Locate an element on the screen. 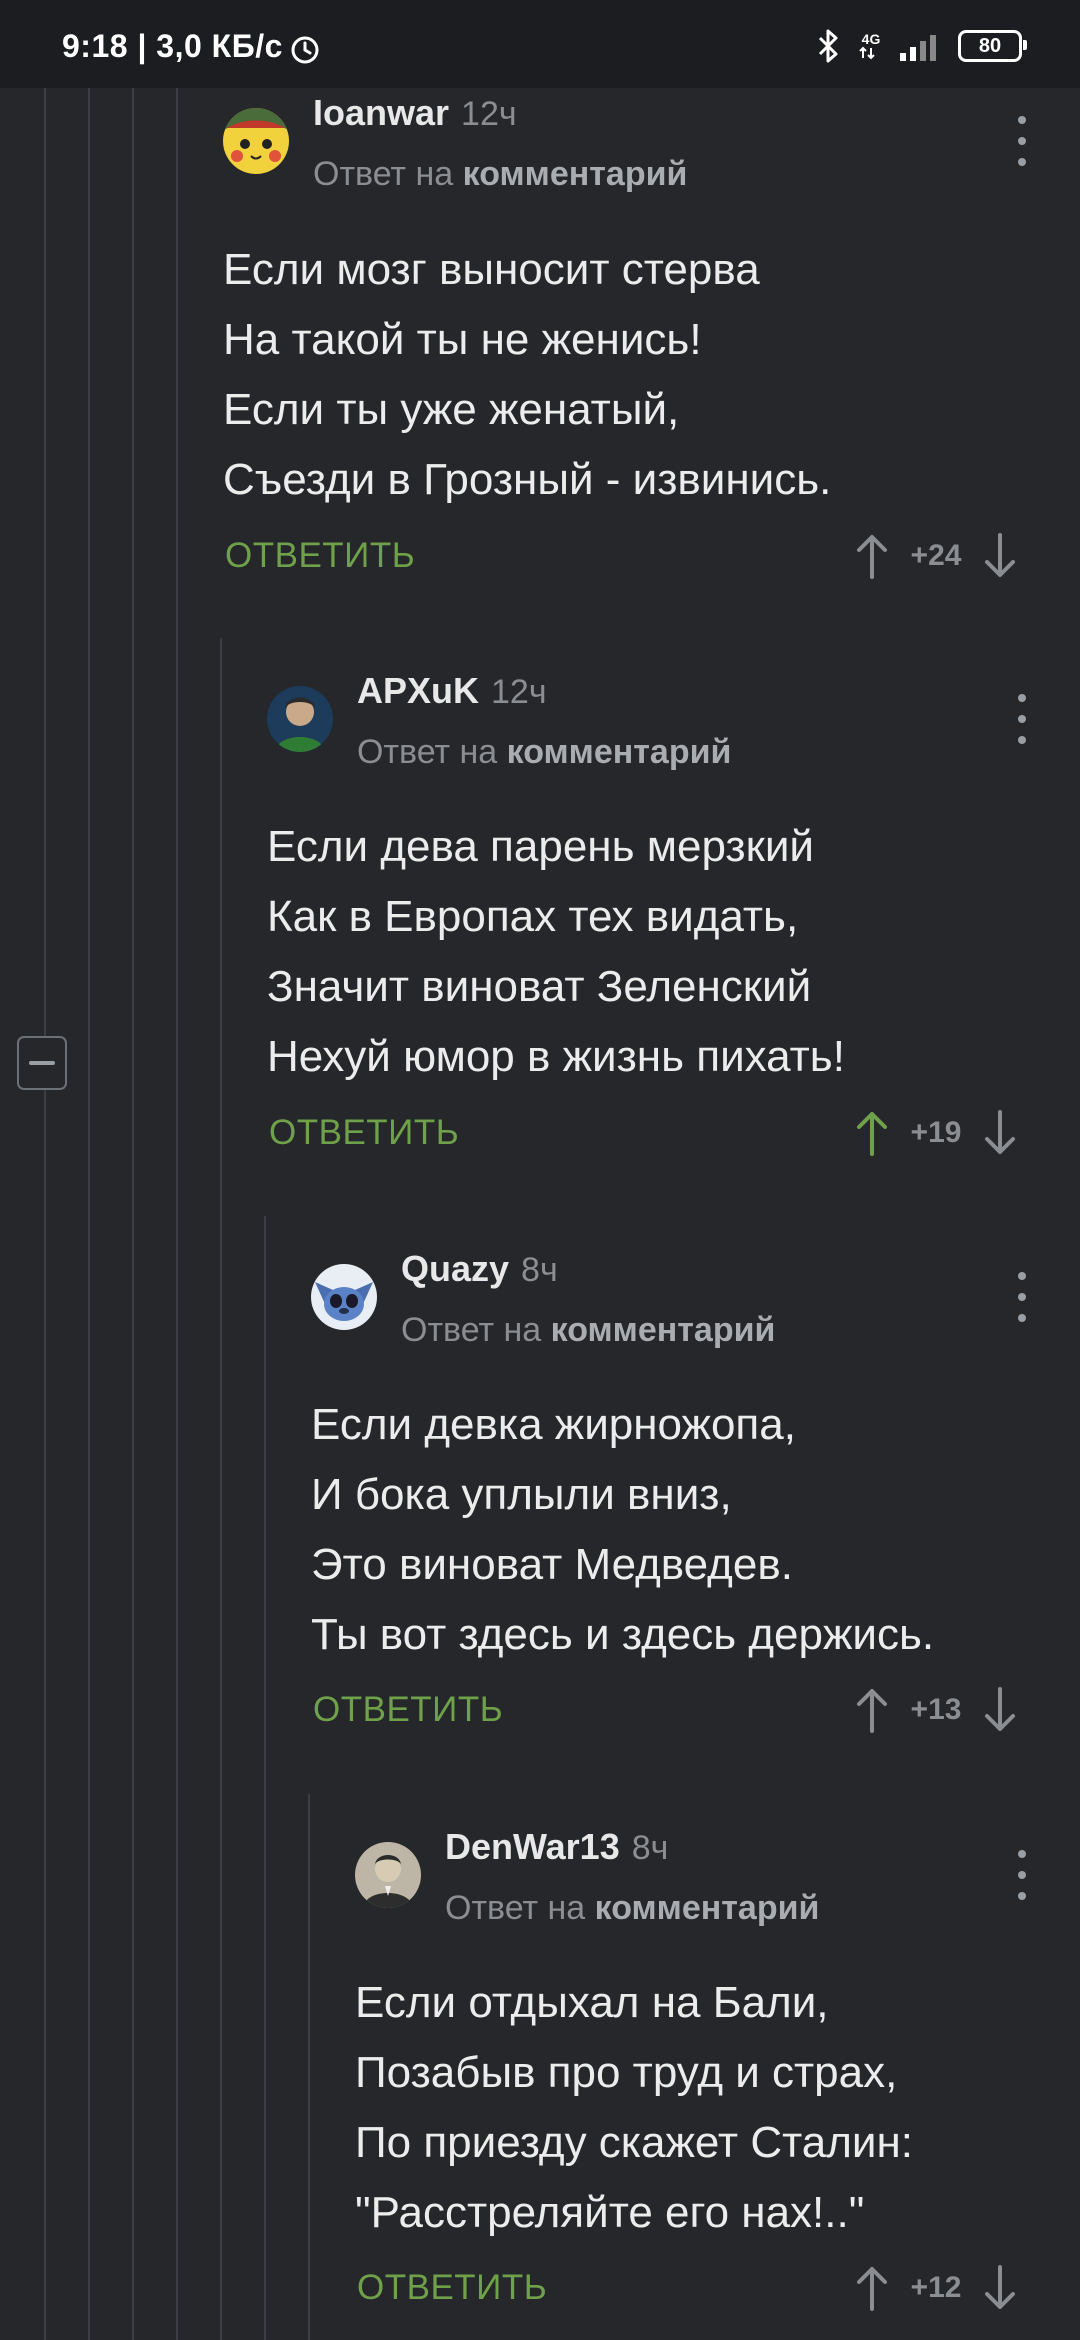  comment-line: Ты вот здесь и здесь держись. is located at coordinates (623, 1634).